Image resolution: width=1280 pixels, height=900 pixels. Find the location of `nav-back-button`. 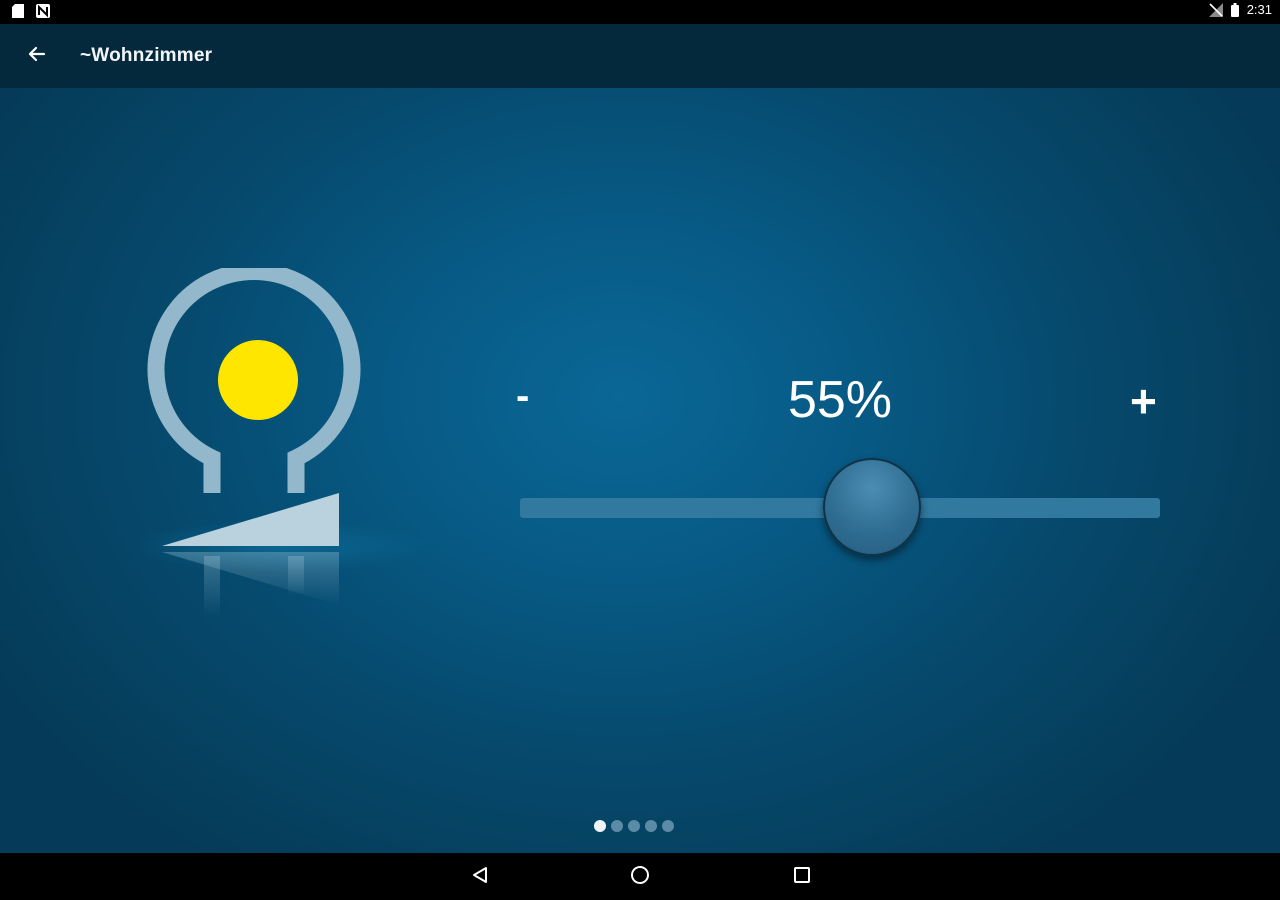

nav-back-button is located at coordinates (480, 877).